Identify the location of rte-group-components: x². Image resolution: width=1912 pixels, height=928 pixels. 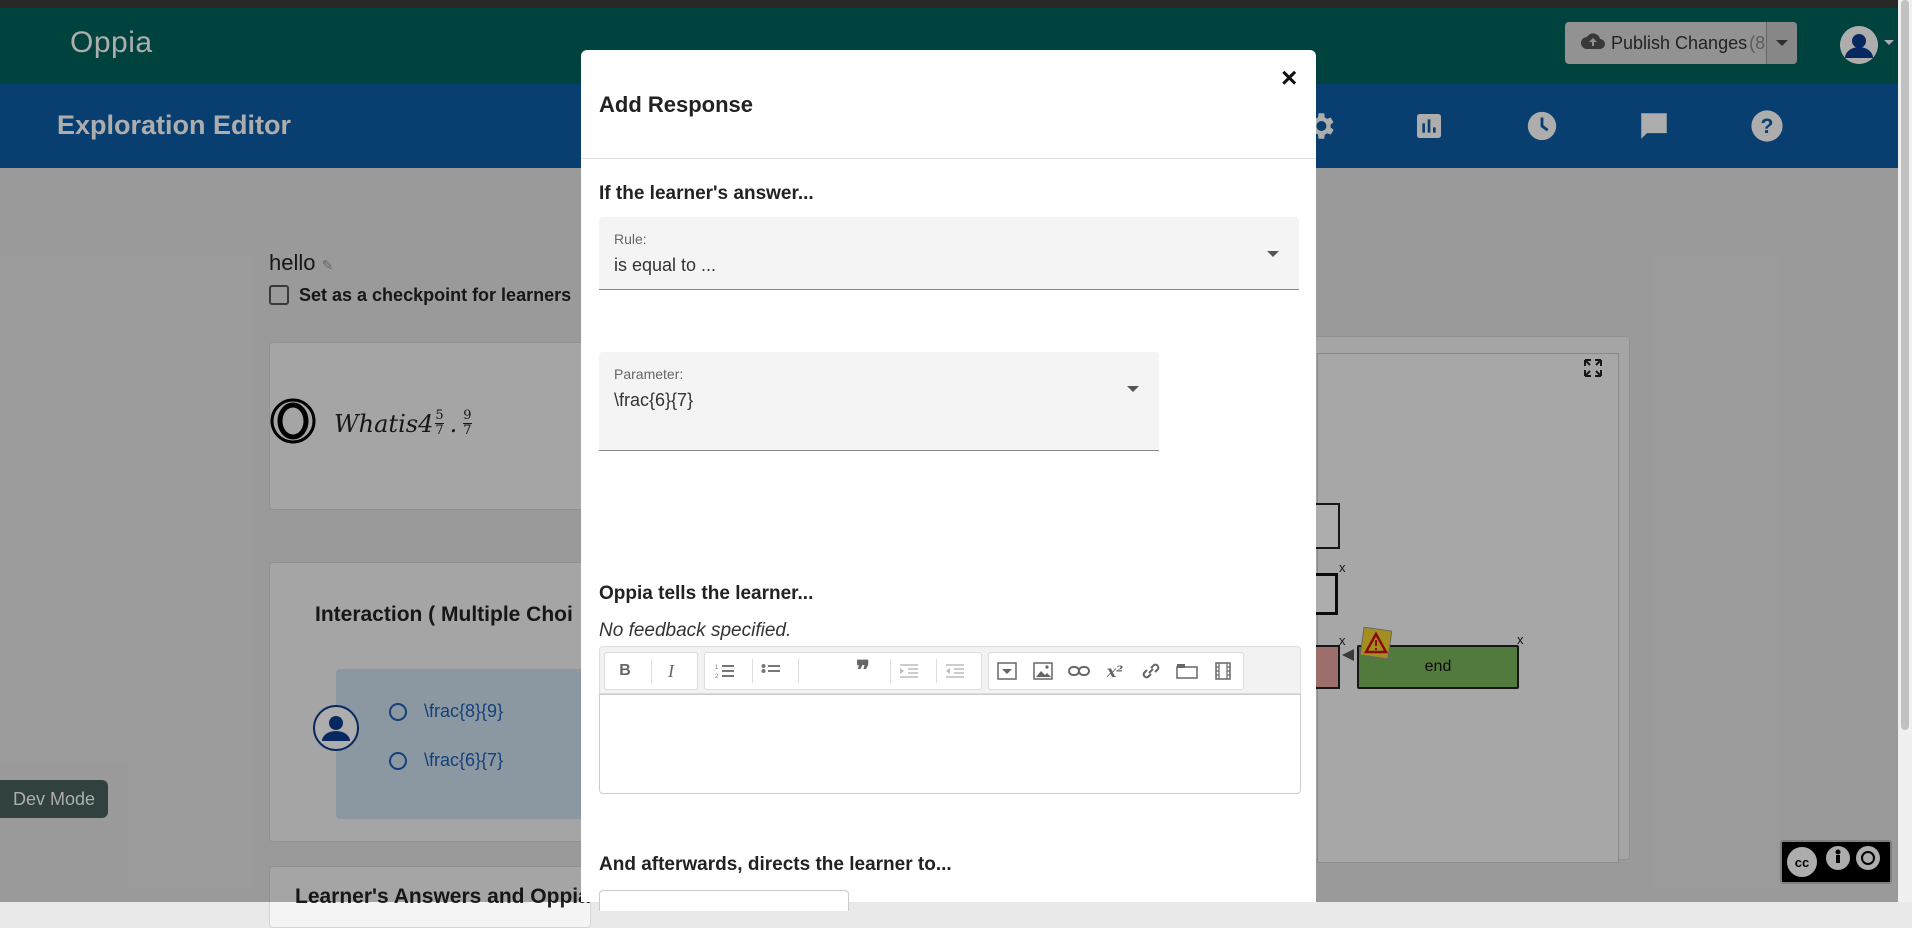
(1116, 671).